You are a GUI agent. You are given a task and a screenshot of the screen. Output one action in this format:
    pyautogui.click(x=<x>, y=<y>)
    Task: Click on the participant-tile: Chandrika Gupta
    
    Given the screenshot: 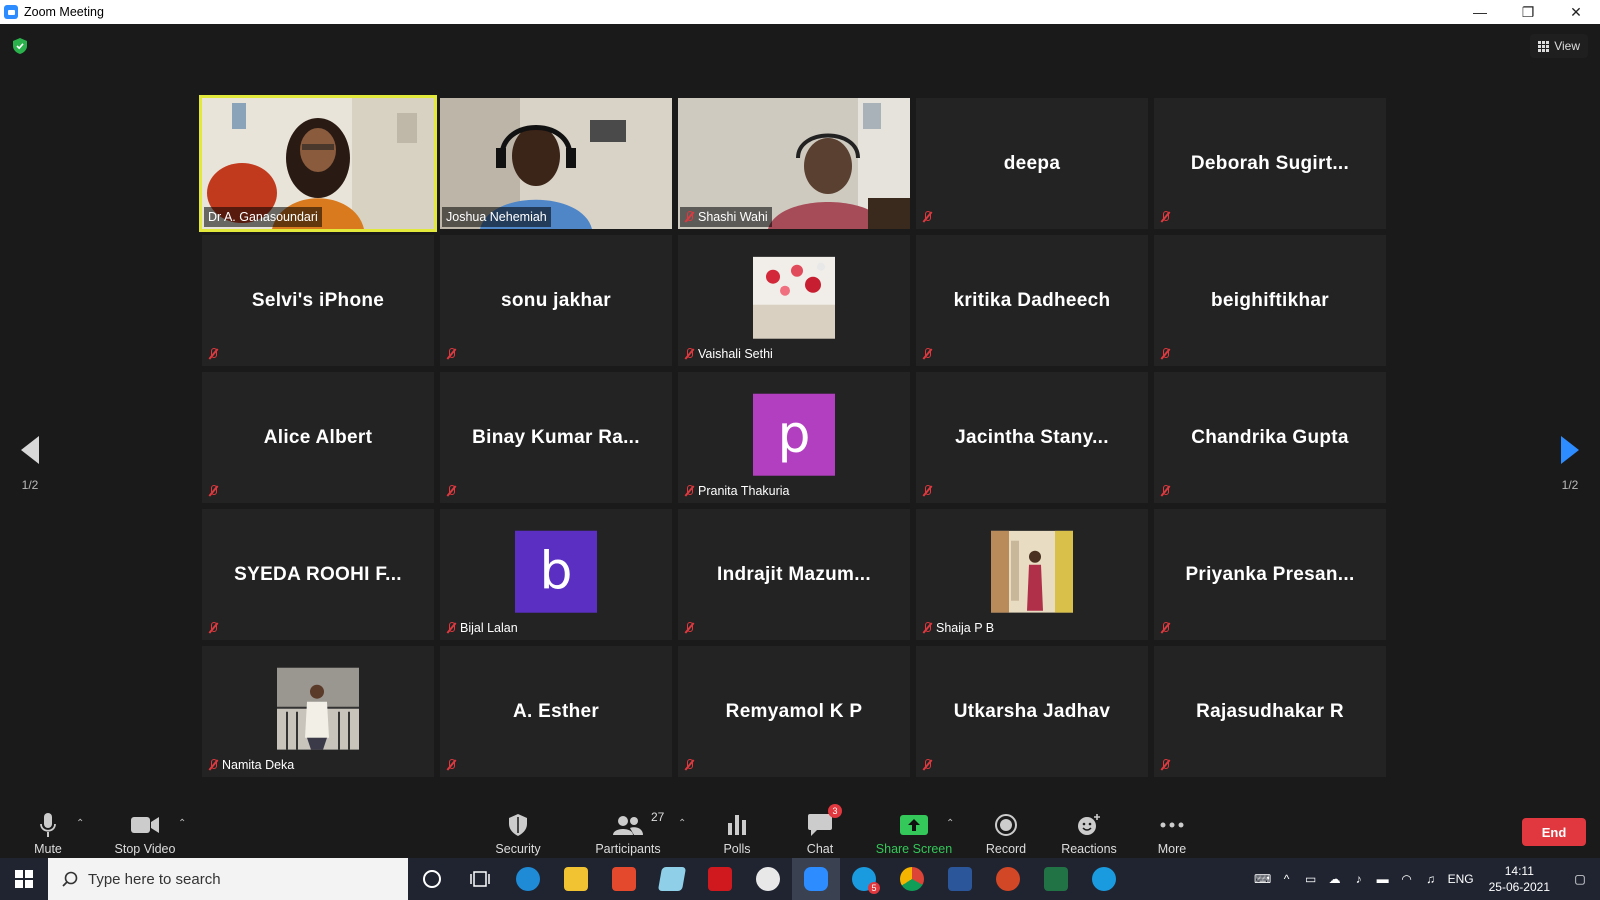 What is the action you would take?
    pyautogui.click(x=1270, y=437)
    